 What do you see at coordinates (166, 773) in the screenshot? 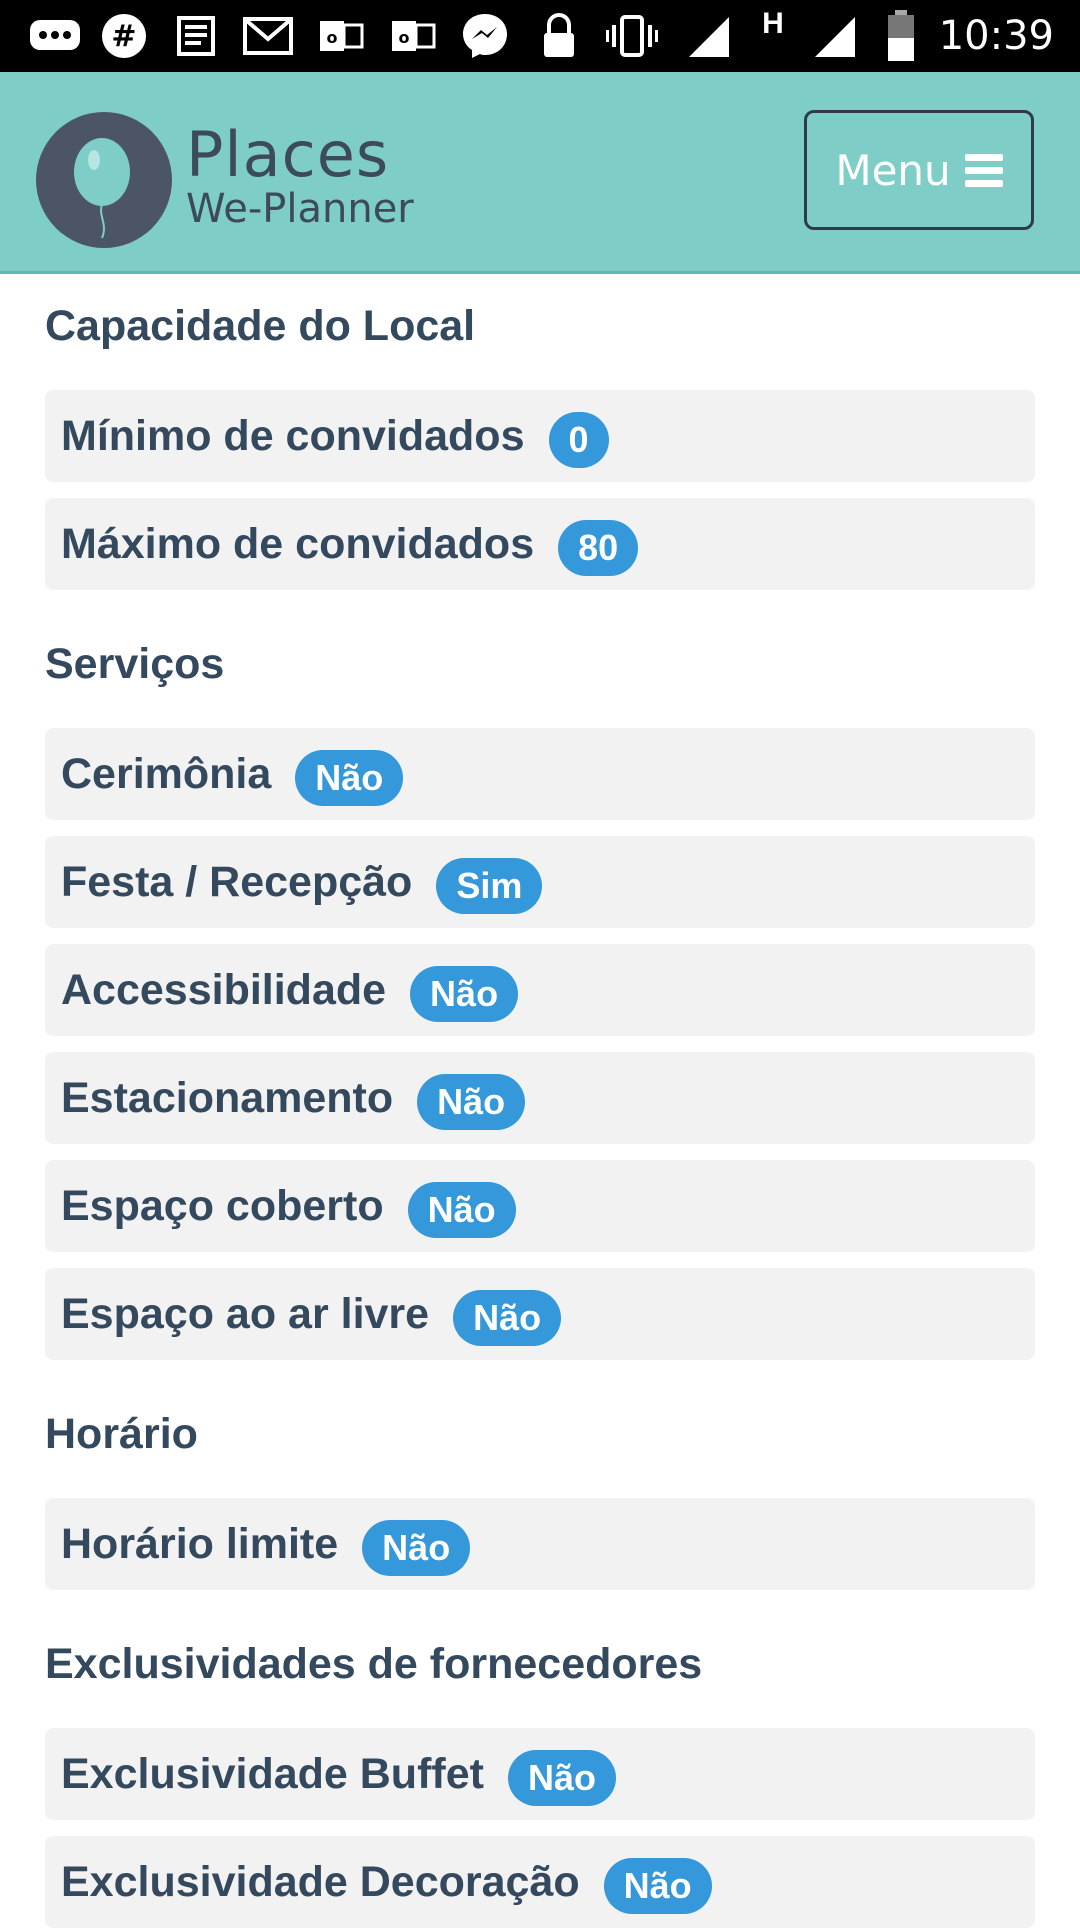
I see `item-label: Cerimônia` at bounding box center [166, 773].